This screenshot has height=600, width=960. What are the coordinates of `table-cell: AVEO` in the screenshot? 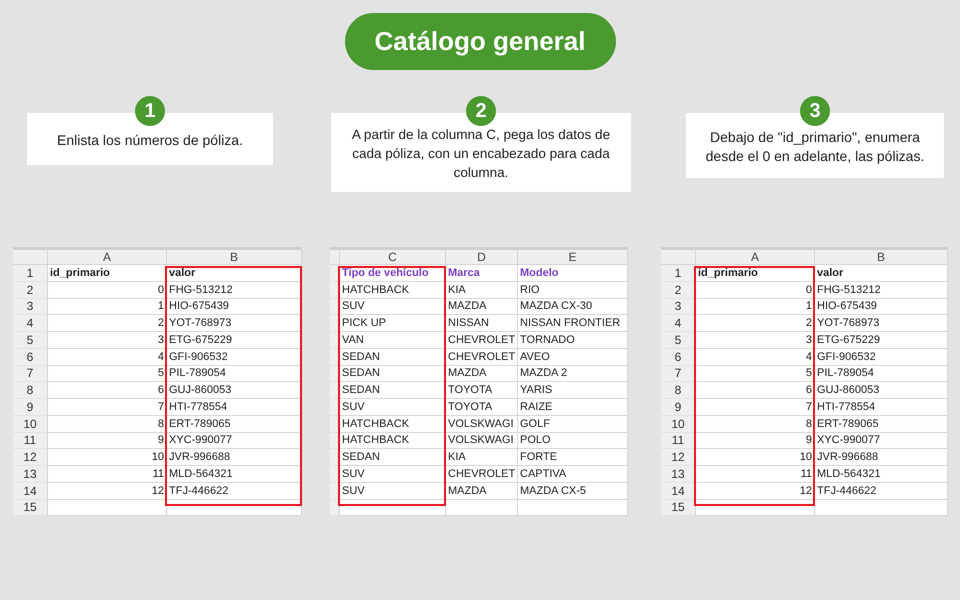 It's located at (535, 356).